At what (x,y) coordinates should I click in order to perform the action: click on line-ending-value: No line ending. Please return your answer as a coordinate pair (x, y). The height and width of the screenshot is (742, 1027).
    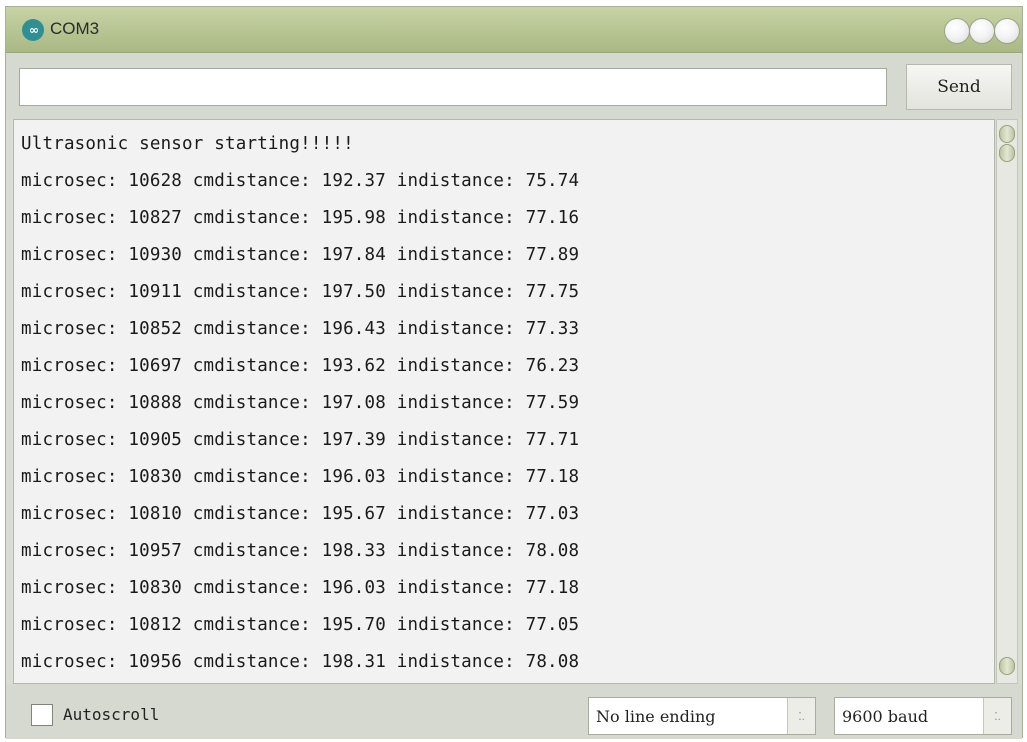
    Looking at the image, I should click on (656, 716).